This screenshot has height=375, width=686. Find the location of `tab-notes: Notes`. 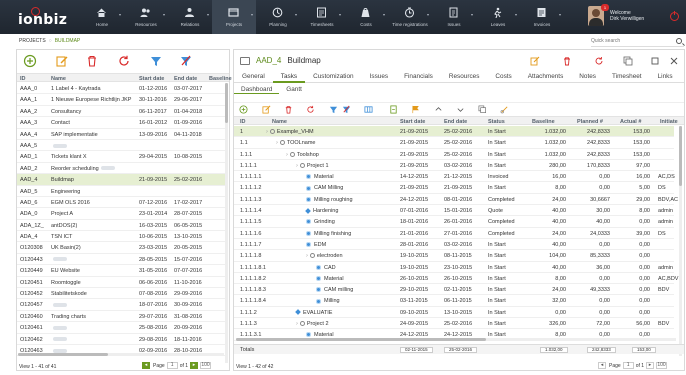

tab-notes: Notes is located at coordinates (587, 77).